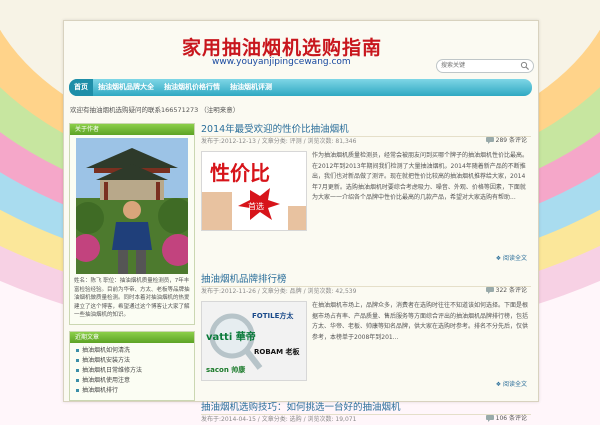  I want to click on site-header: 家用抽油烟机选购指南 www.youyanjipingcewang.com, so click(301, 50).